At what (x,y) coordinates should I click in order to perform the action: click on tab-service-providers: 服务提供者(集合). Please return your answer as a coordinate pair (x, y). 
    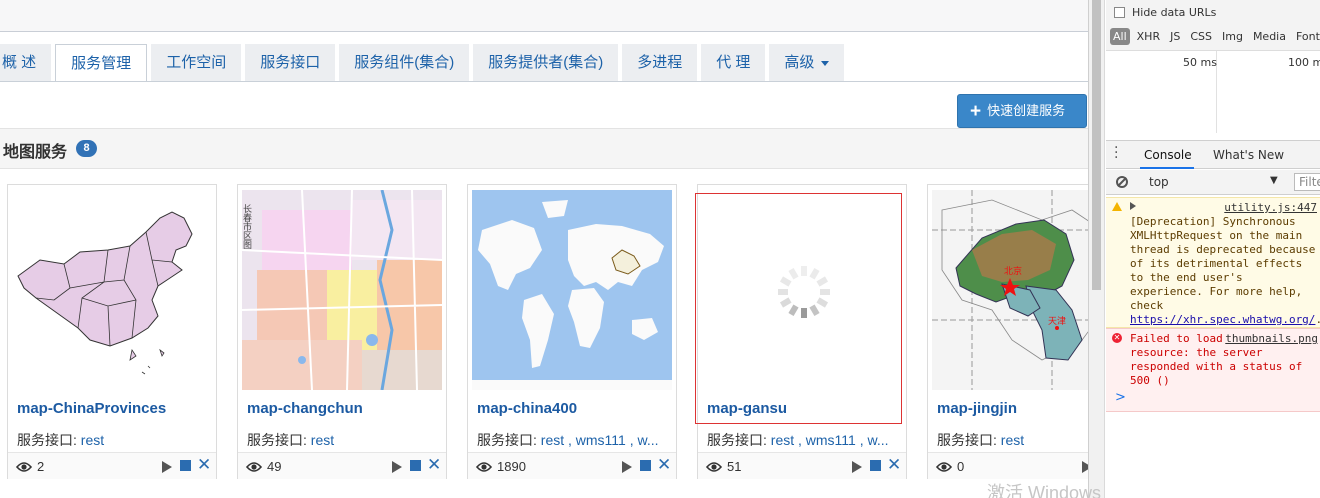
    Looking at the image, I should click on (546, 62).